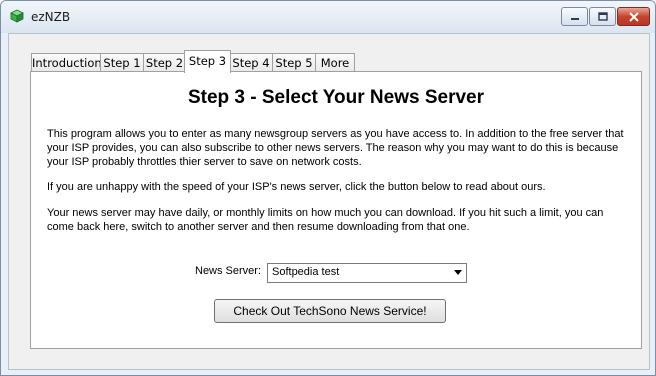  What do you see at coordinates (335, 62) in the screenshot?
I see `tab-more: More` at bounding box center [335, 62].